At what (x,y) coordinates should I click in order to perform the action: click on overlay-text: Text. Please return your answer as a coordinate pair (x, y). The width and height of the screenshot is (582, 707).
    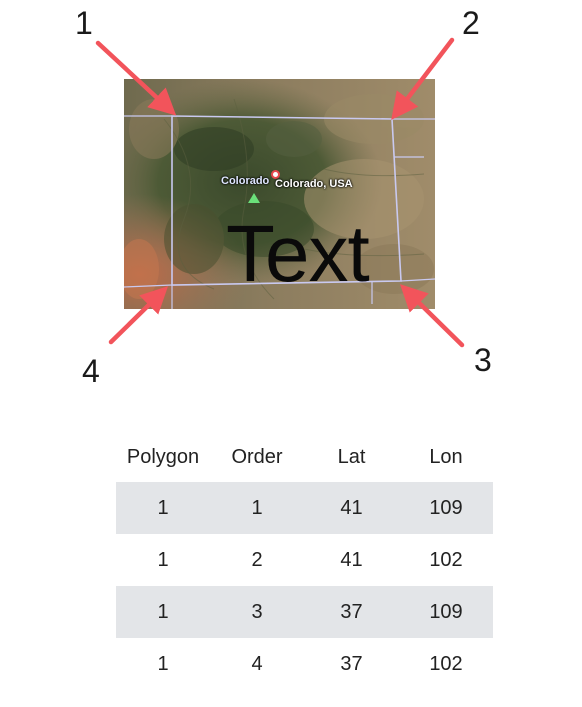
    Looking at the image, I should click on (298, 253).